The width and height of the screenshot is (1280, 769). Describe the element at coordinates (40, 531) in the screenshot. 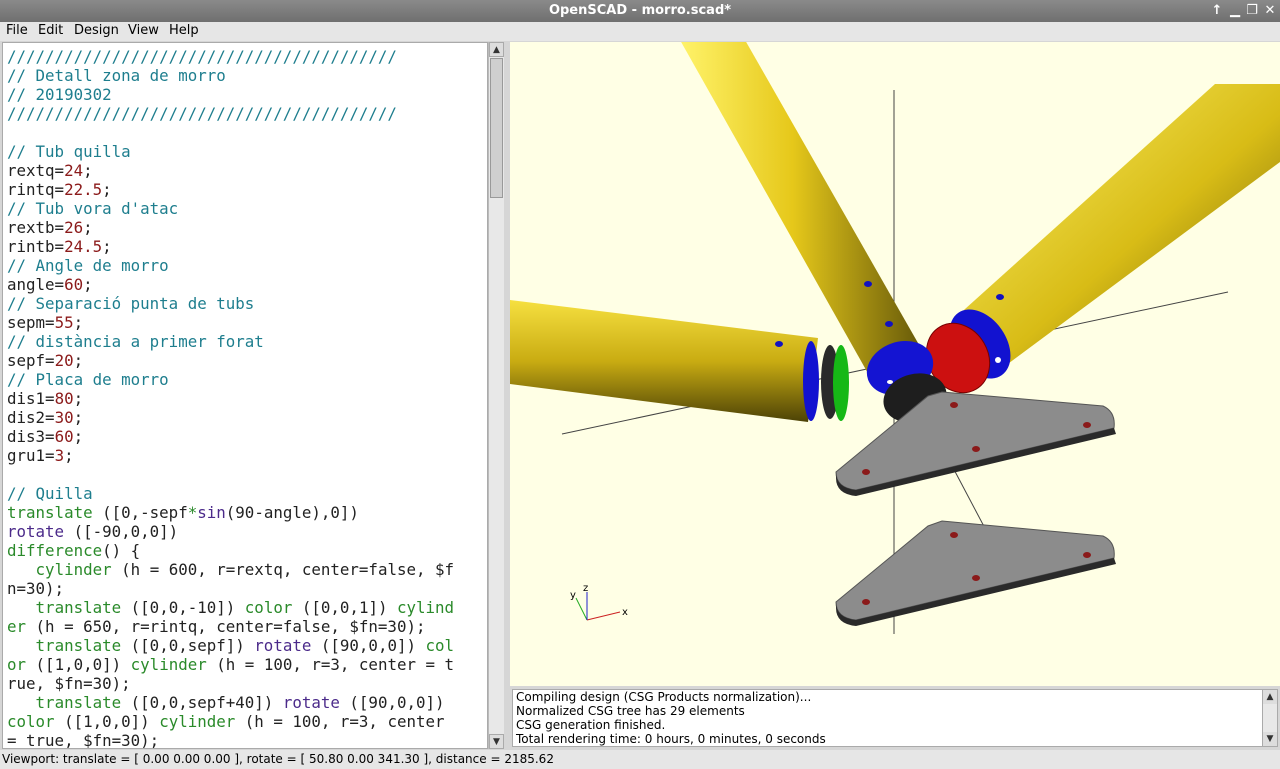

I see `code-token: rotate` at that location.